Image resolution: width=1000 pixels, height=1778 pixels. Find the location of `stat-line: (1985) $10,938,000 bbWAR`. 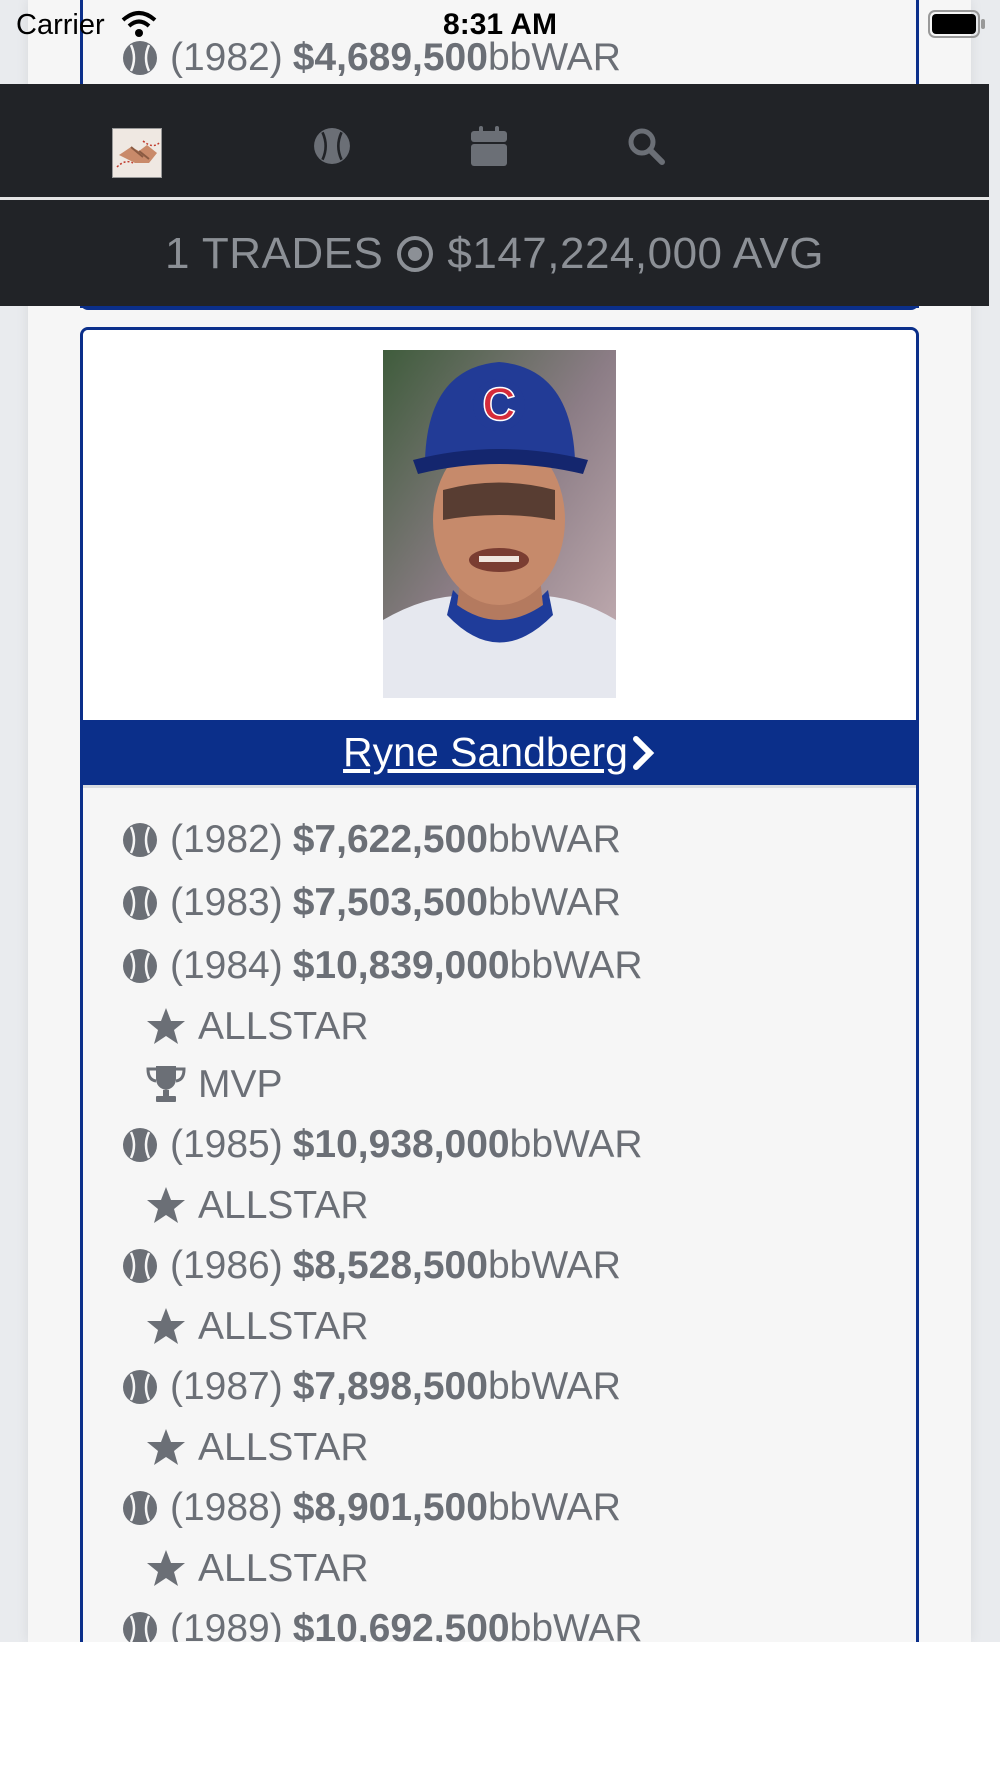

stat-line: (1985) $10,938,000 bbWAR is located at coordinates (382, 1144).